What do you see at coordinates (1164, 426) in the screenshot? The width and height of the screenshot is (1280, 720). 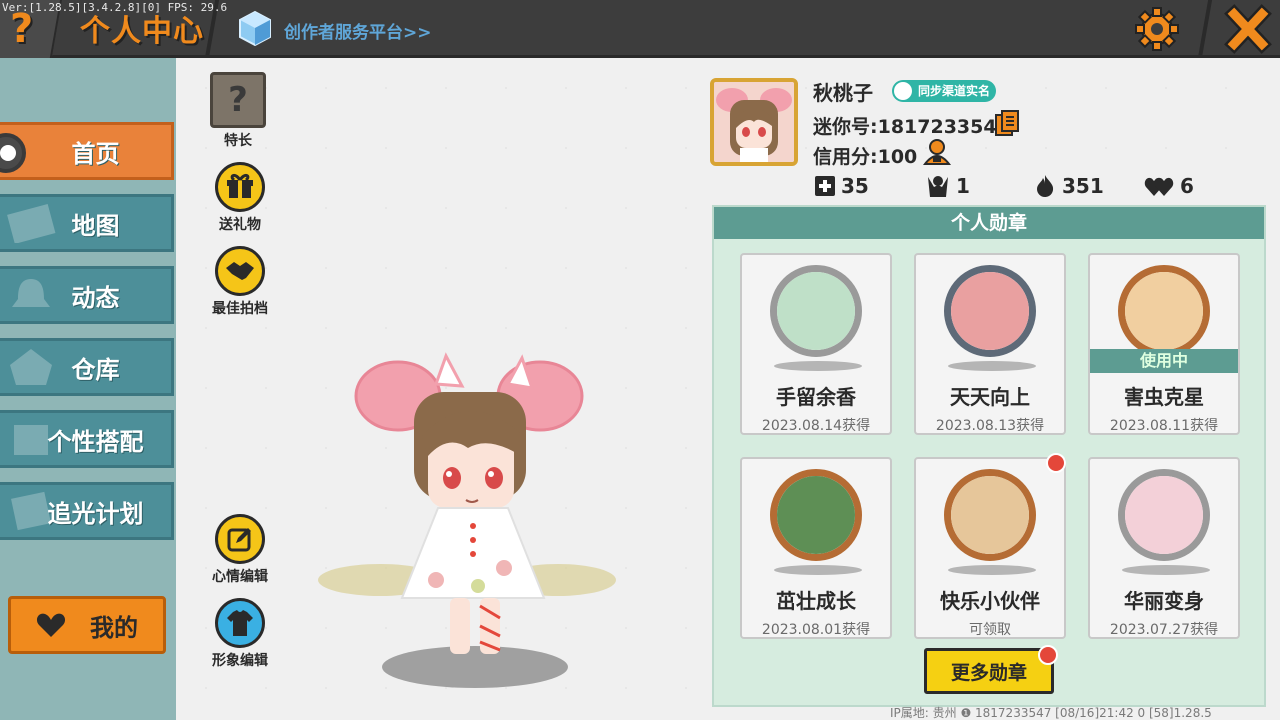 I see `medal-date: 2023.08.11获得` at bounding box center [1164, 426].